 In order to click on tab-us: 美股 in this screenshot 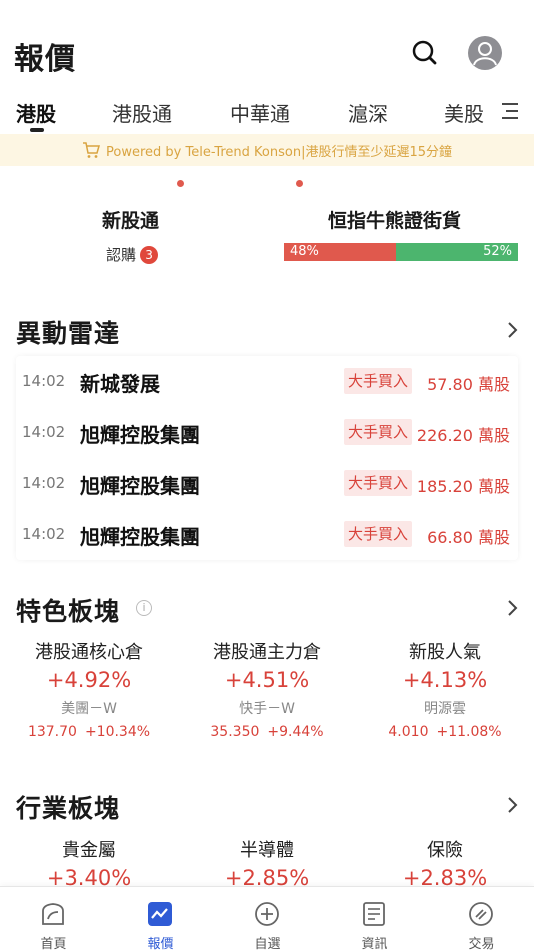, I will do `click(464, 112)`.